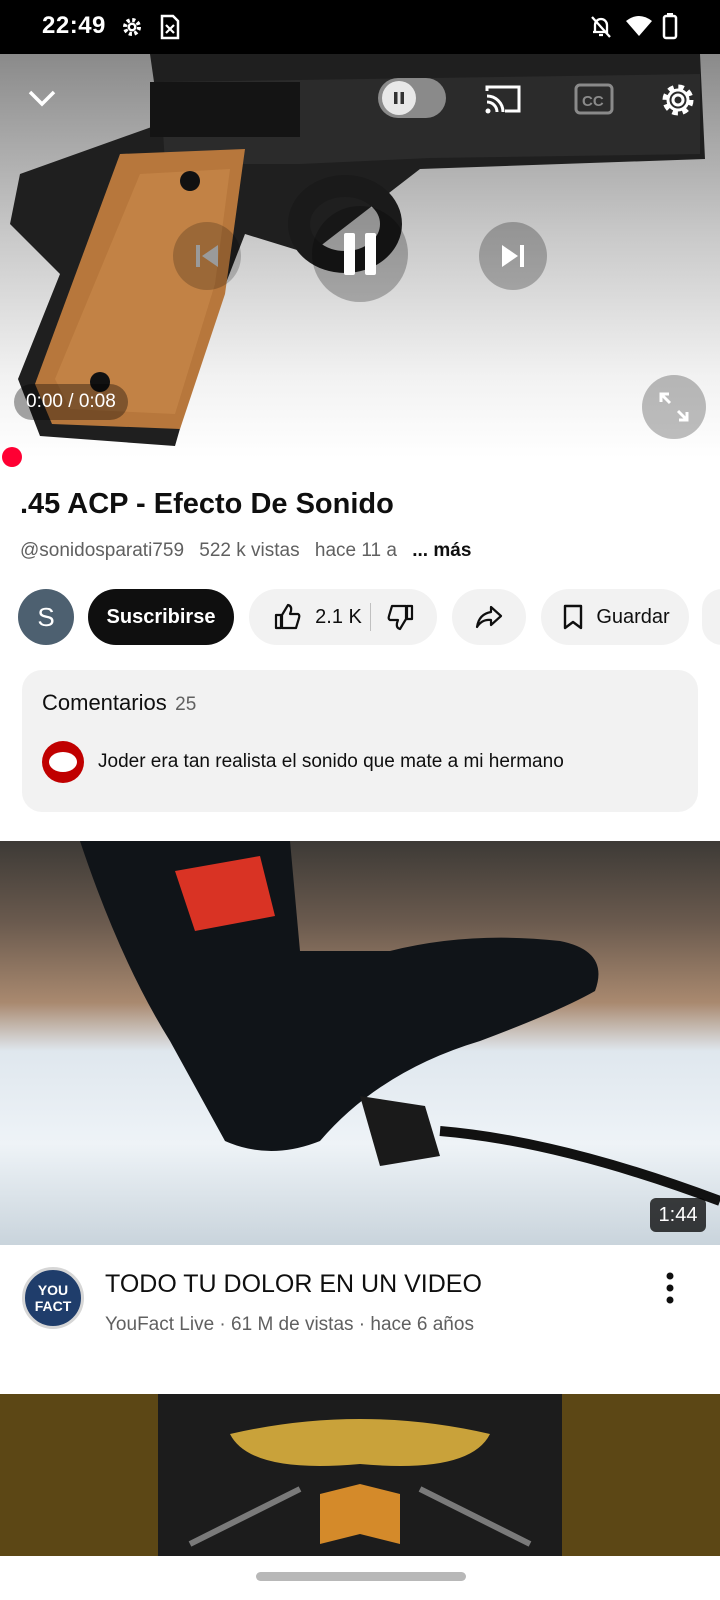 This screenshot has height=1600, width=720. Describe the element at coordinates (132, 27) in the screenshot. I see `gear-icon` at that location.